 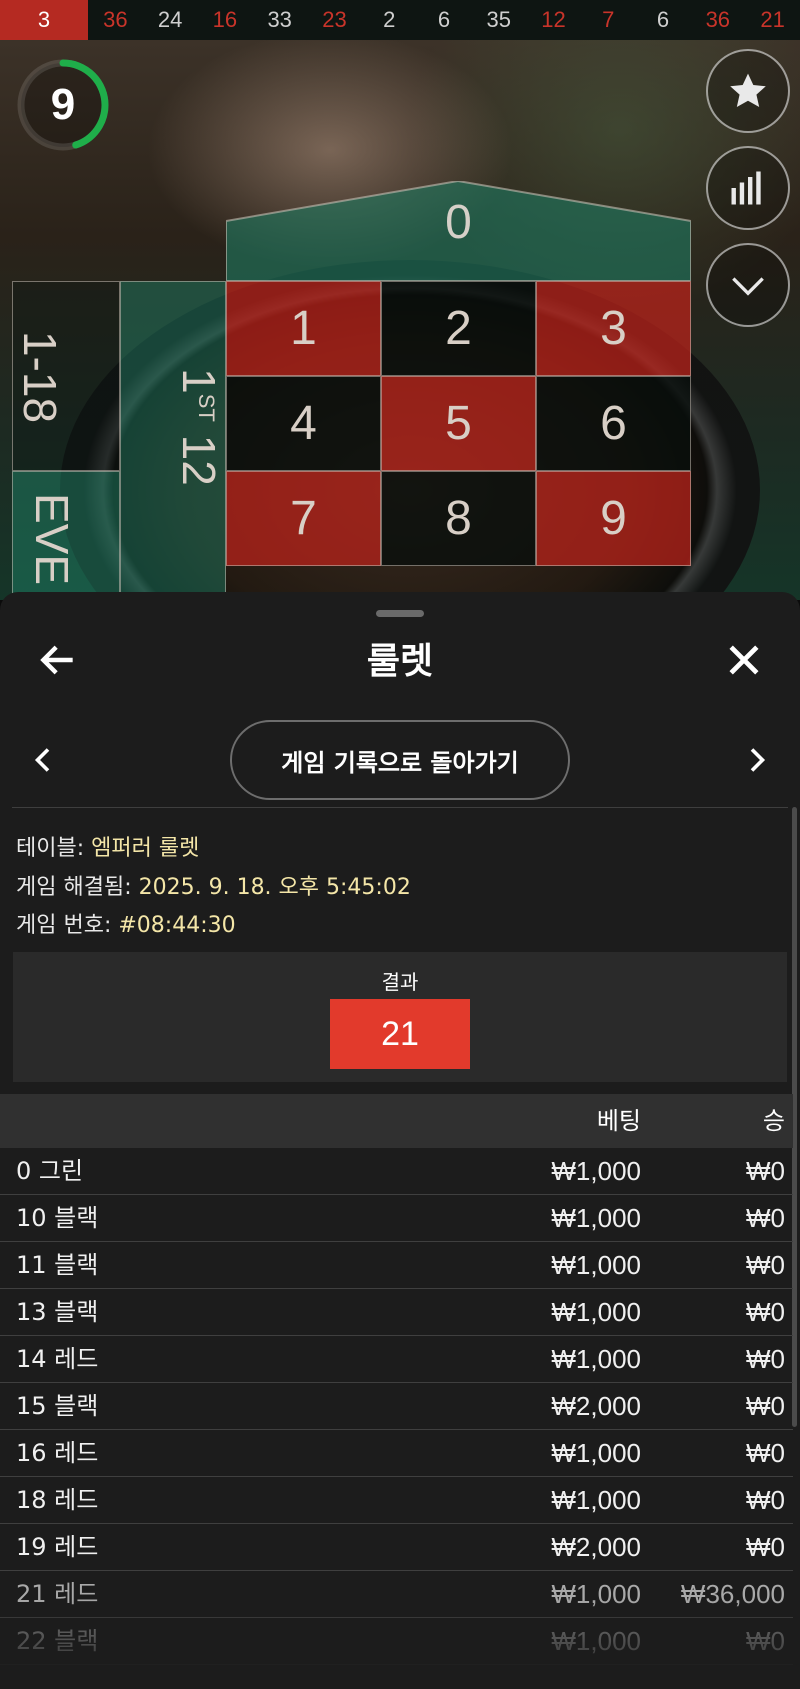 I want to click on history-number: 16, so click(x=225, y=19).